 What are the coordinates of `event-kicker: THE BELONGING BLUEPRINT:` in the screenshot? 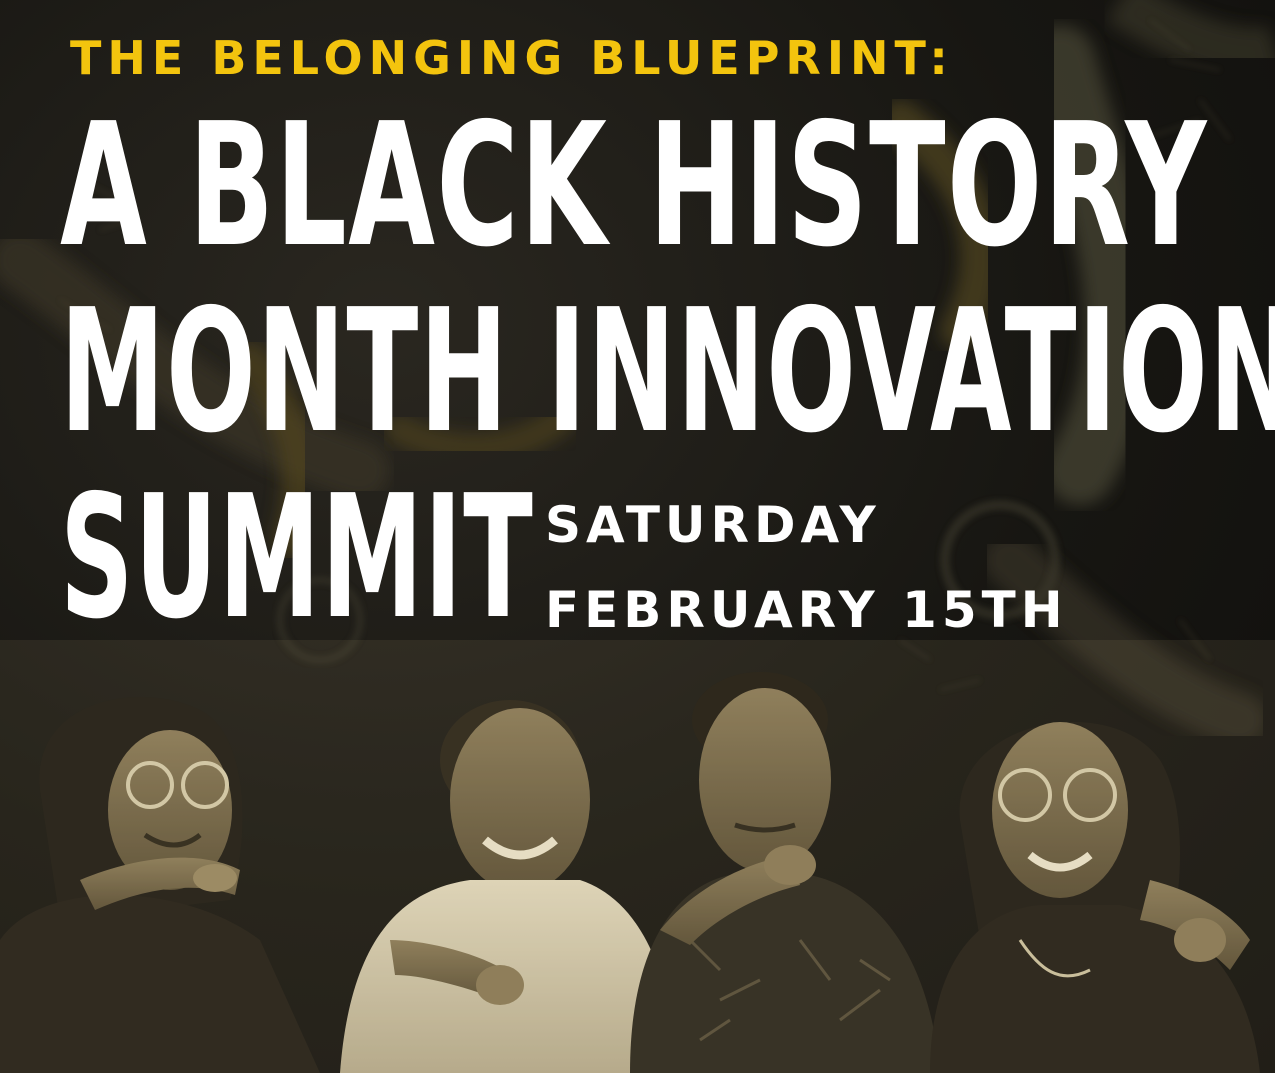 It's located at (512, 58).